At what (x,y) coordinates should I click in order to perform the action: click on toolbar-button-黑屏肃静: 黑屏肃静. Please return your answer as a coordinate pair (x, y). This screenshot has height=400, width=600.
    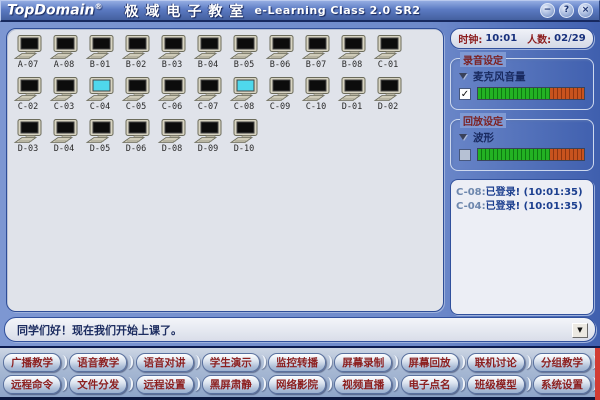
    Looking at the image, I should click on (233, 384).